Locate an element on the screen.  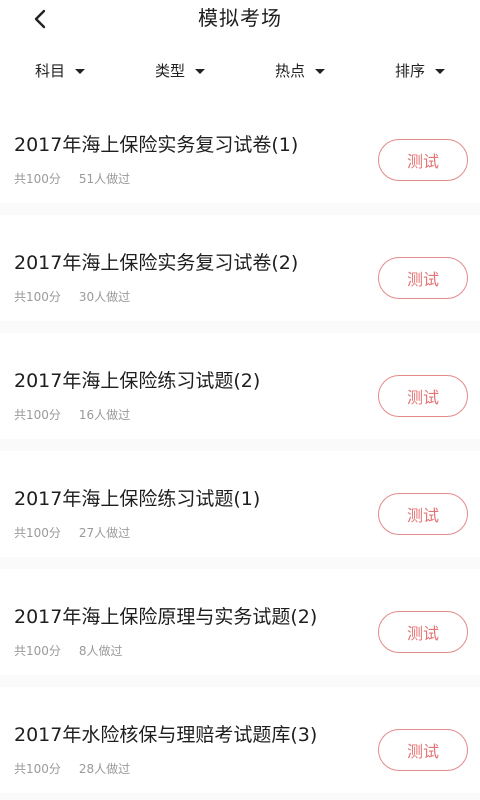
filter-label: 热点 is located at coordinates (289, 70).